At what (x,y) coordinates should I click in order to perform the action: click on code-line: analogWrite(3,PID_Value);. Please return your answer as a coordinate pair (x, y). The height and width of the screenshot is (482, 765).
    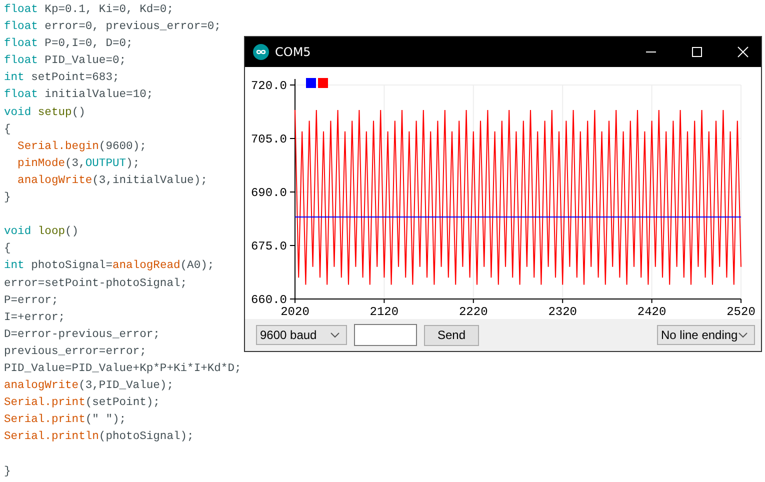
    Looking at the image, I should click on (89, 386).